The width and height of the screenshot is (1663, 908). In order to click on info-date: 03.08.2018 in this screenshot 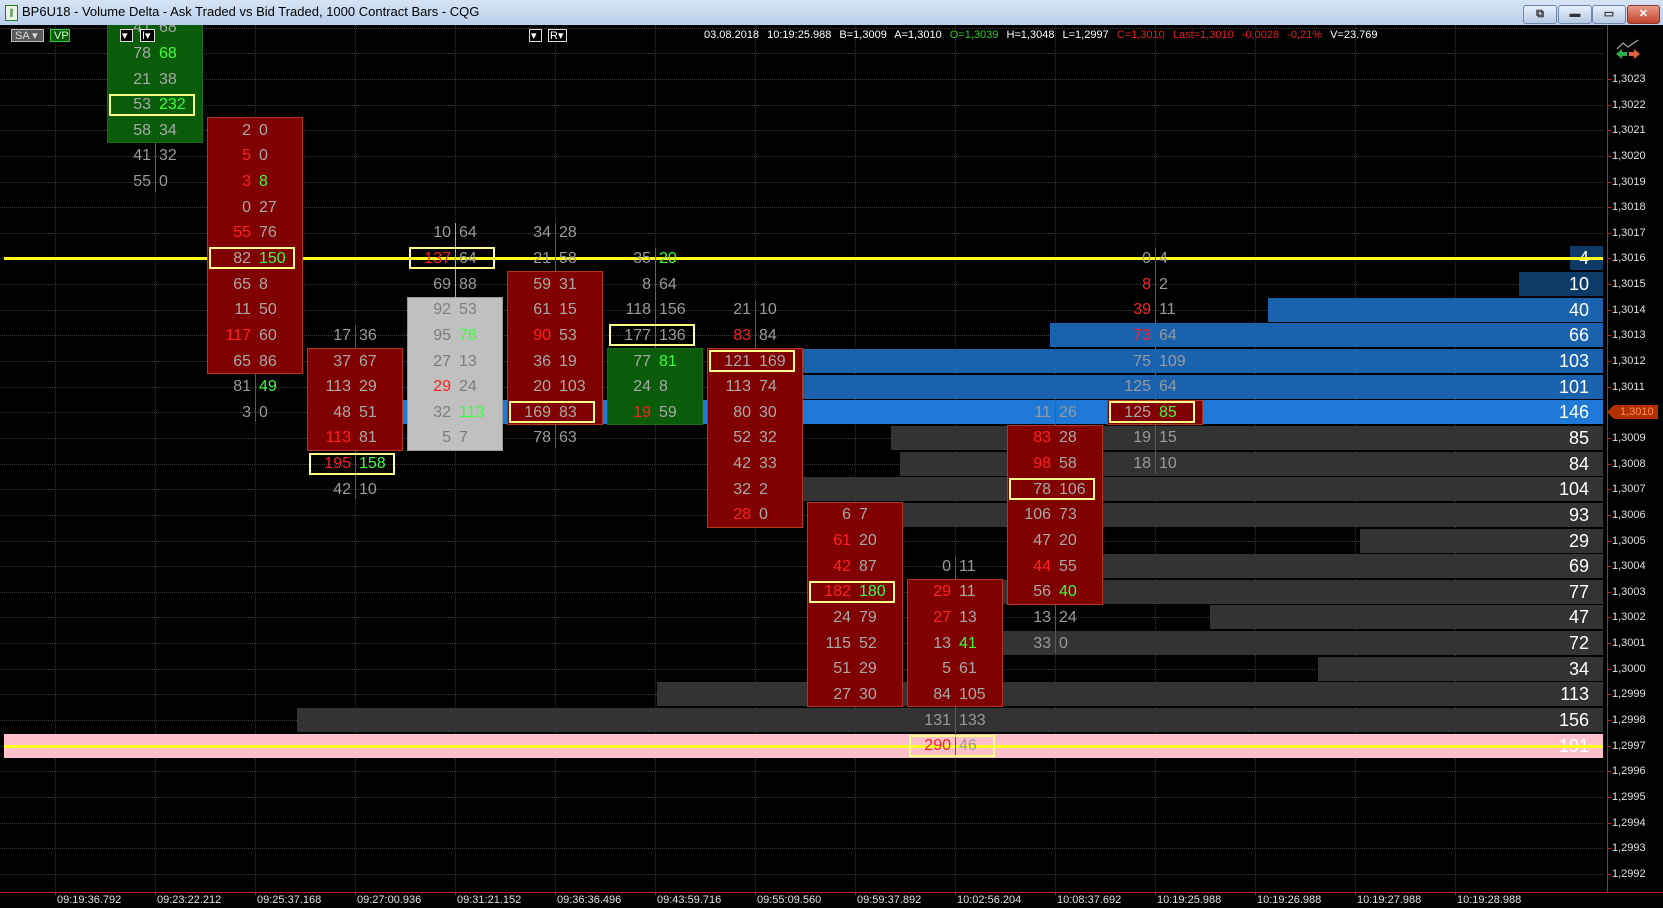, I will do `click(732, 35)`.